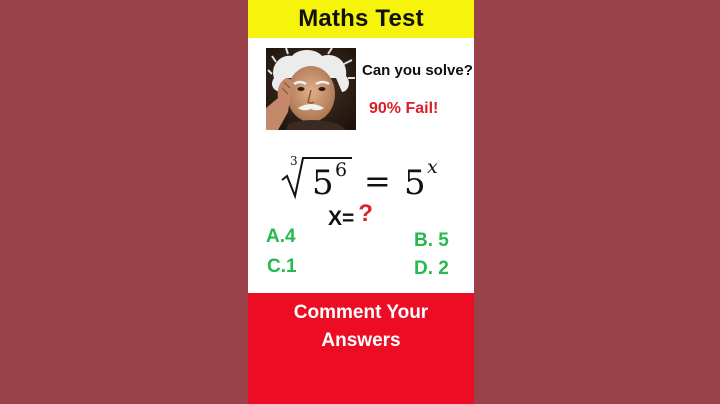  Describe the element at coordinates (417, 70) in the screenshot. I see `challenge-question: Can you solve?` at that location.